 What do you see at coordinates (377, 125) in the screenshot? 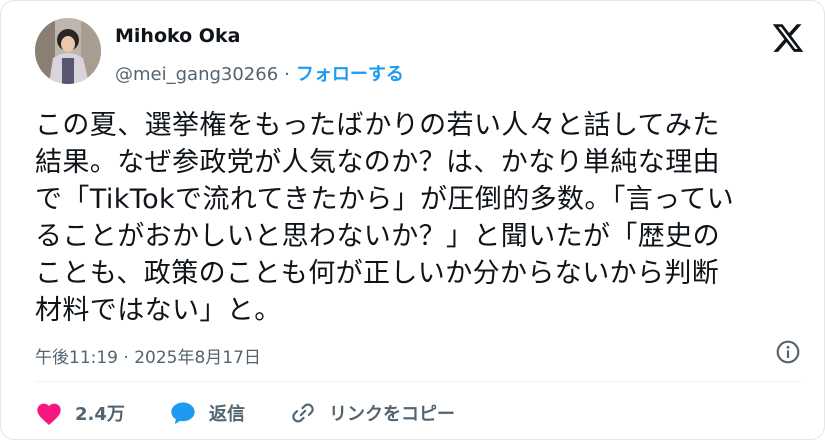
I see `tweet-text-line: この夏、選挙権をもったばかりの若い人々と話してみた` at bounding box center [377, 125].